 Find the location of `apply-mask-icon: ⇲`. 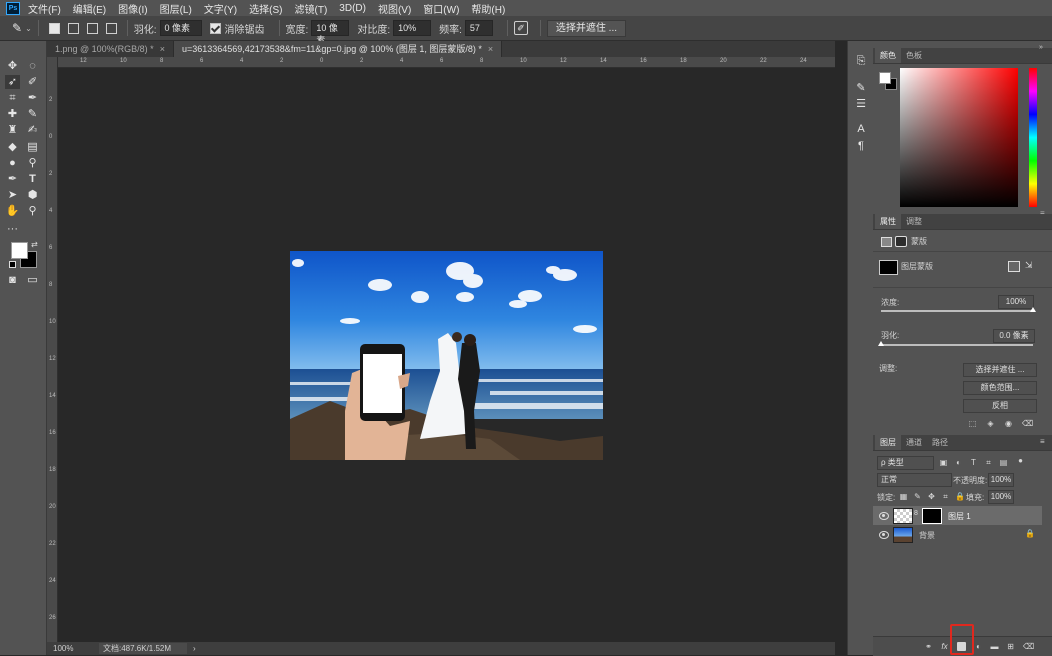

apply-mask-icon: ⇲ is located at coordinates (1029, 265).